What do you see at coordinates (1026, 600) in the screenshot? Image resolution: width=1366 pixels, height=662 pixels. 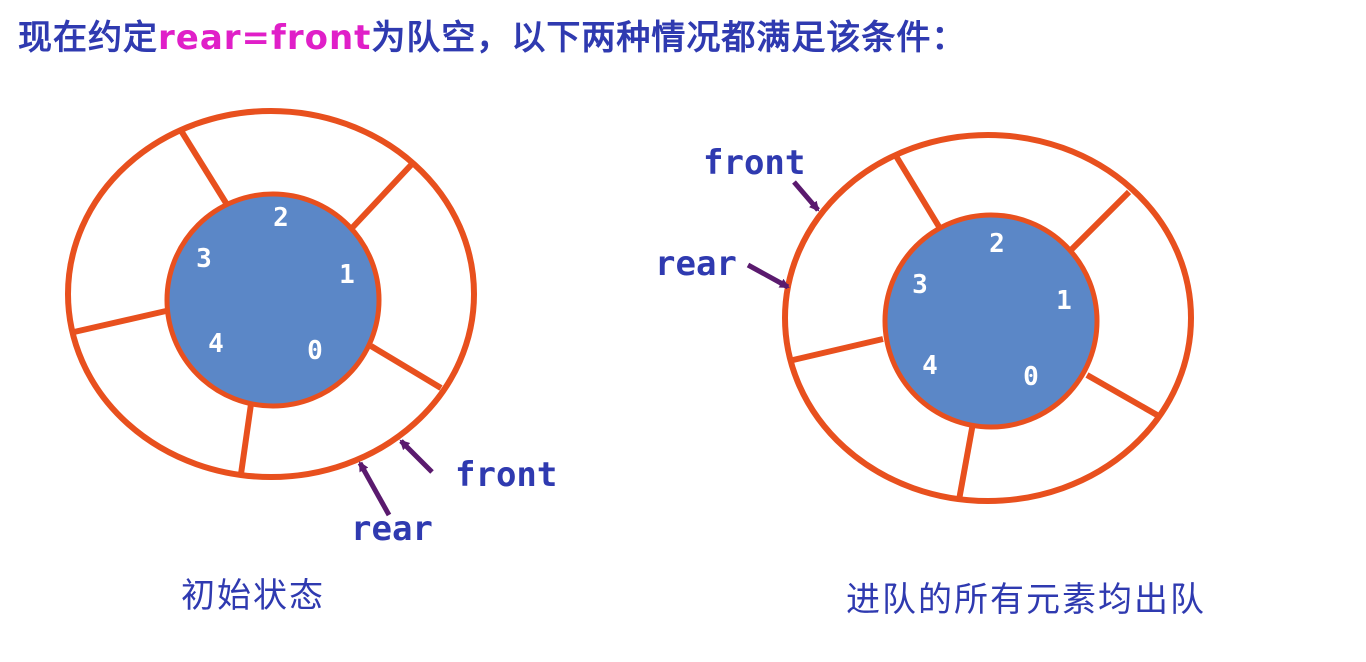 I see `caption-all-dequeued: 进队的所有元素均出队` at bounding box center [1026, 600].